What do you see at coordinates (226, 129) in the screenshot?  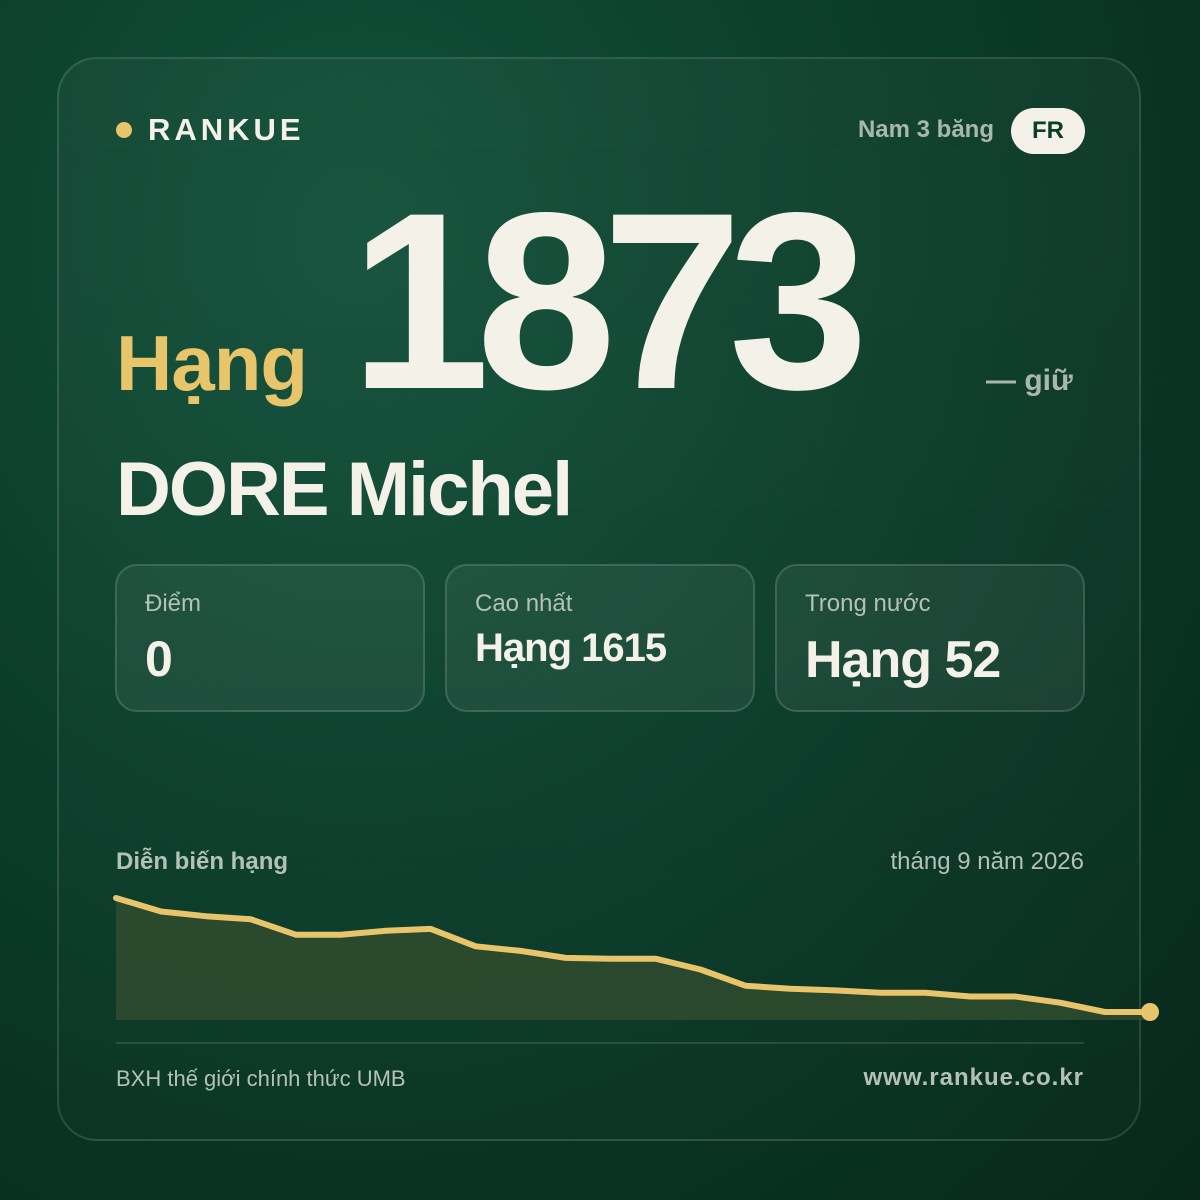 I see `brand-name: RANKUE` at bounding box center [226, 129].